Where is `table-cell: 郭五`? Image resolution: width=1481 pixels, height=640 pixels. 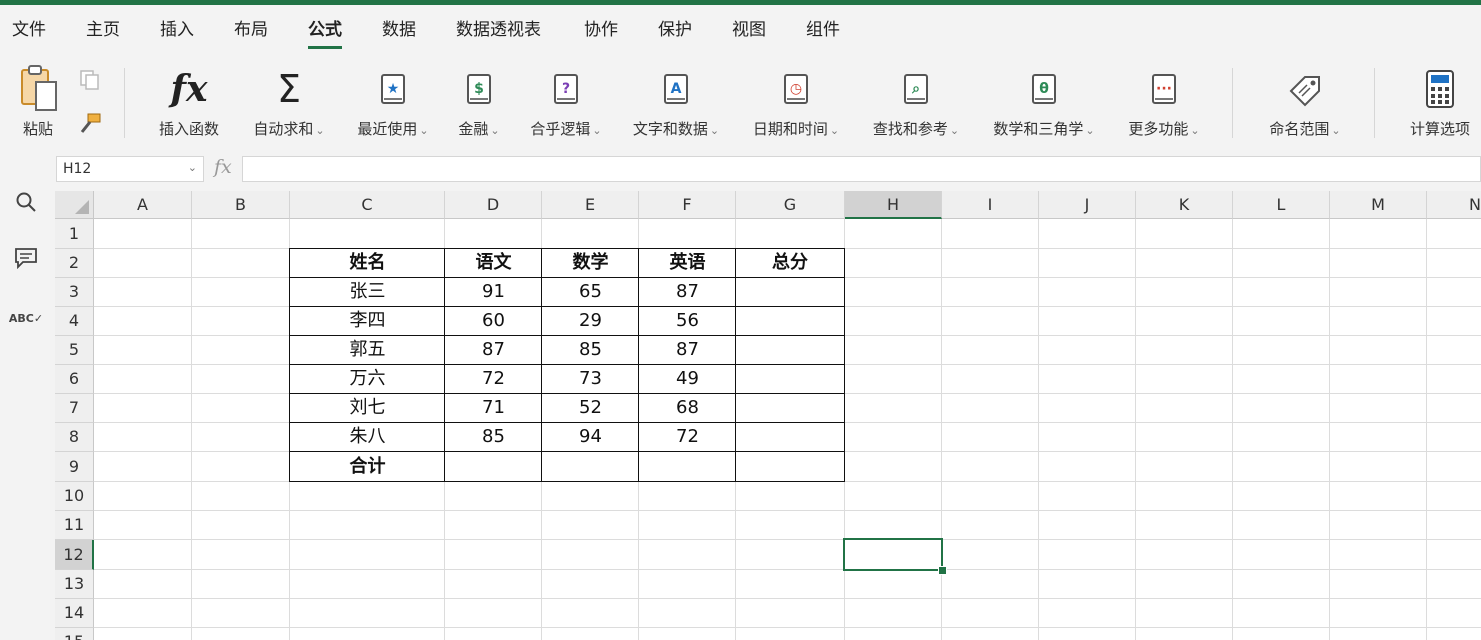
table-cell: 郭五 is located at coordinates (367, 350).